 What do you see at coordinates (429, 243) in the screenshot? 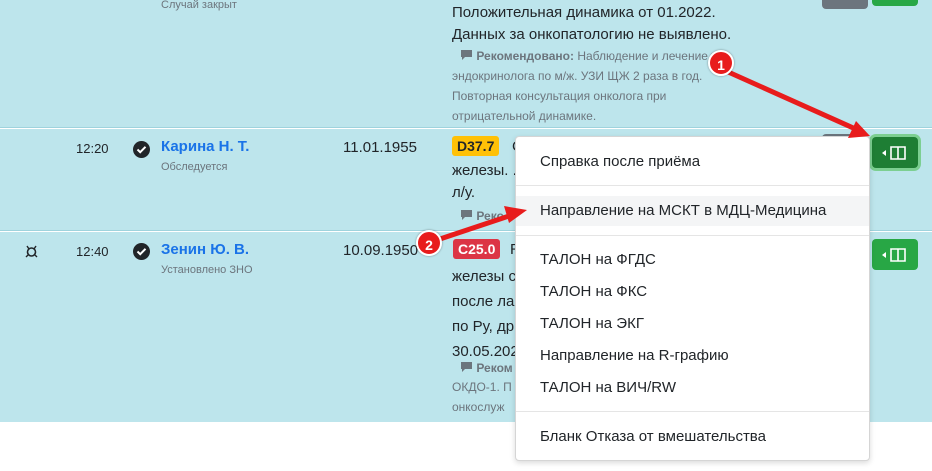
I see `annotation-marker: 2` at bounding box center [429, 243].